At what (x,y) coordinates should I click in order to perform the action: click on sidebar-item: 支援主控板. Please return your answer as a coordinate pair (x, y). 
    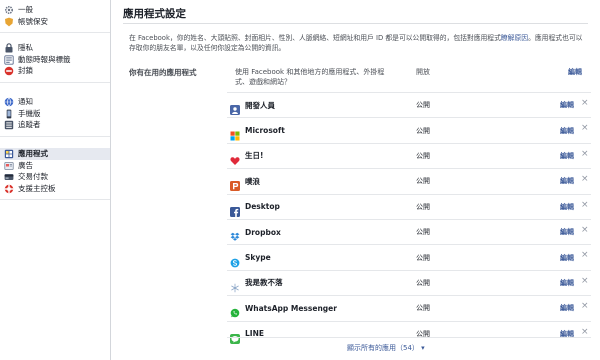
    Looking at the image, I should click on (55, 189).